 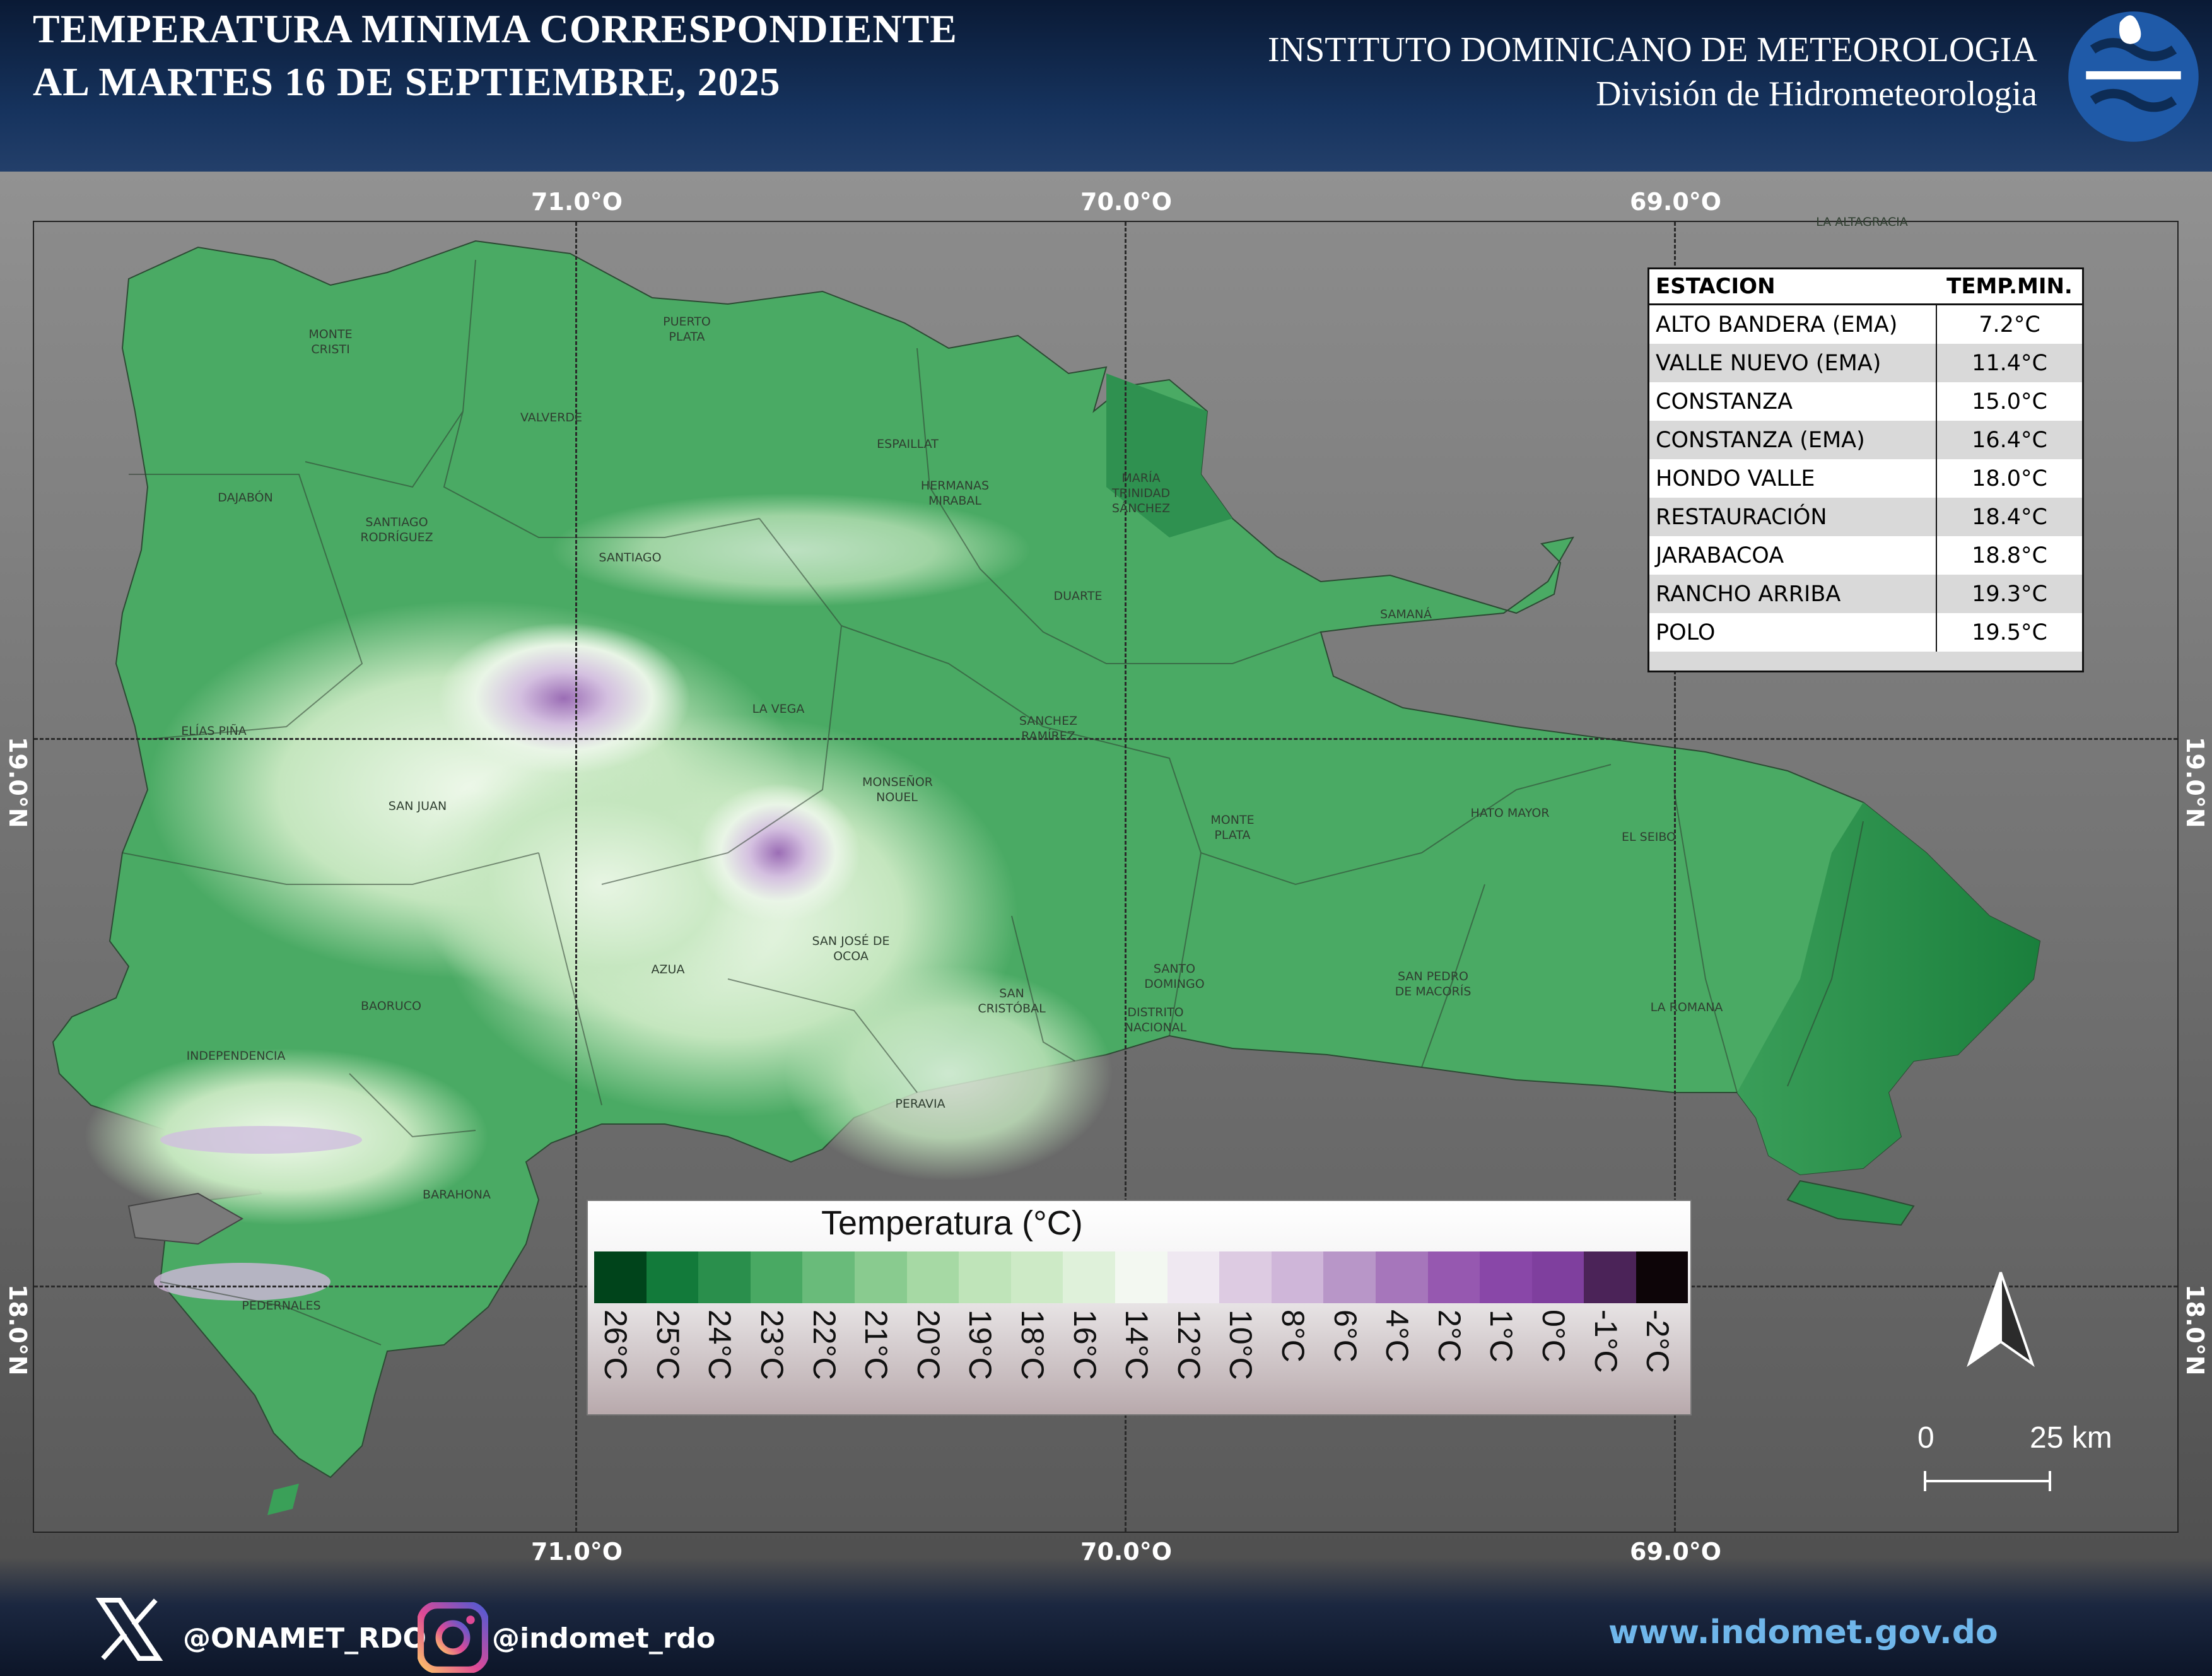 What do you see at coordinates (985, 1357) in the screenshot?
I see `legend-label-cell: 19°C` at bounding box center [985, 1357].